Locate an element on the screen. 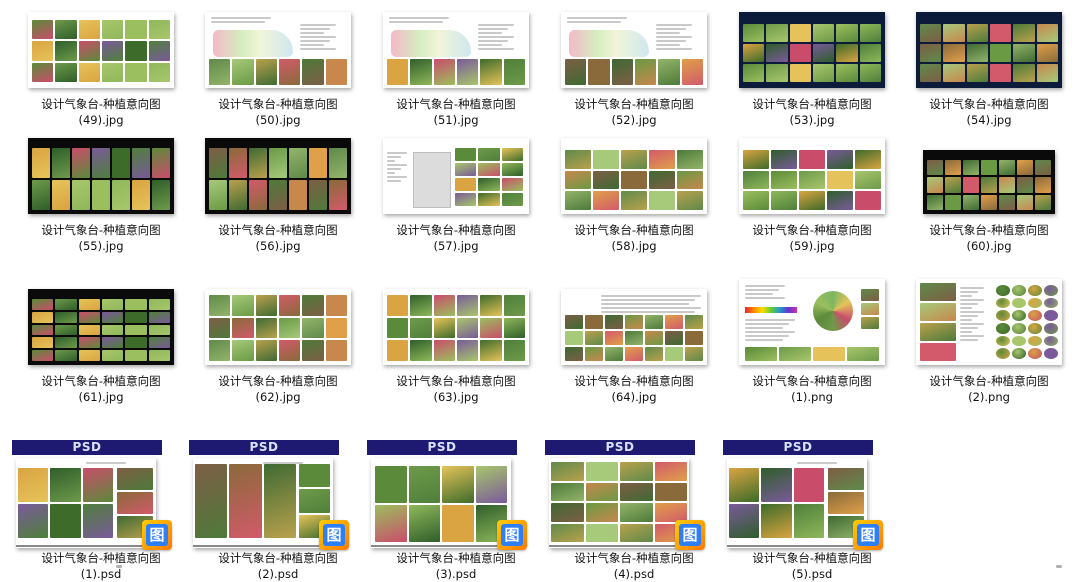 This screenshot has height=582, width=1080. psd-label-banner: PSD is located at coordinates (442, 447).